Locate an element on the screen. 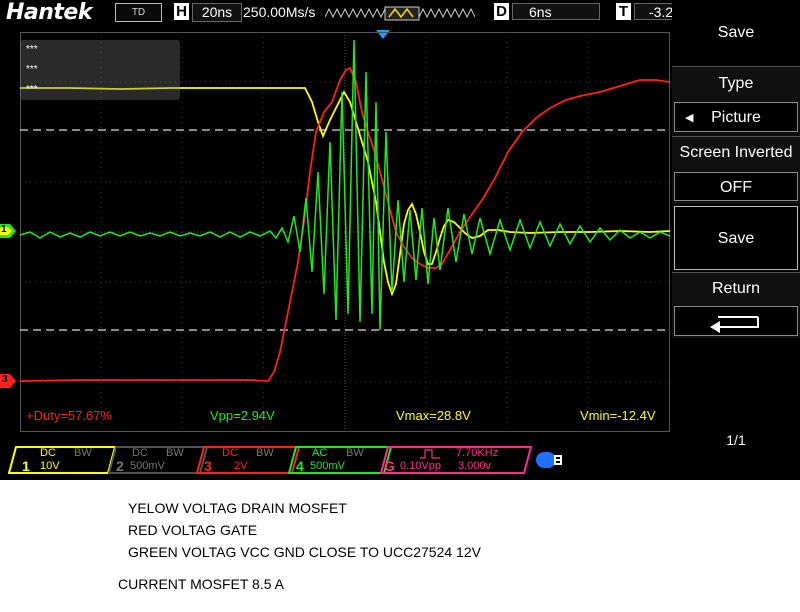  ch3-bw: BW is located at coordinates (265, 453).